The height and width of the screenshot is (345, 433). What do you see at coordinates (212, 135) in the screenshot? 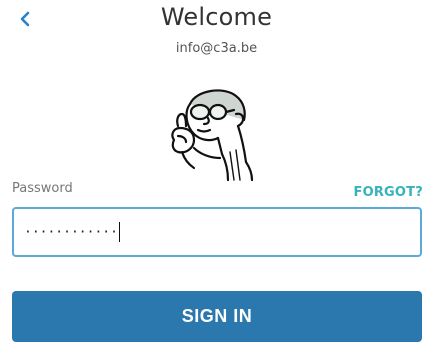
I see `avatar` at bounding box center [212, 135].